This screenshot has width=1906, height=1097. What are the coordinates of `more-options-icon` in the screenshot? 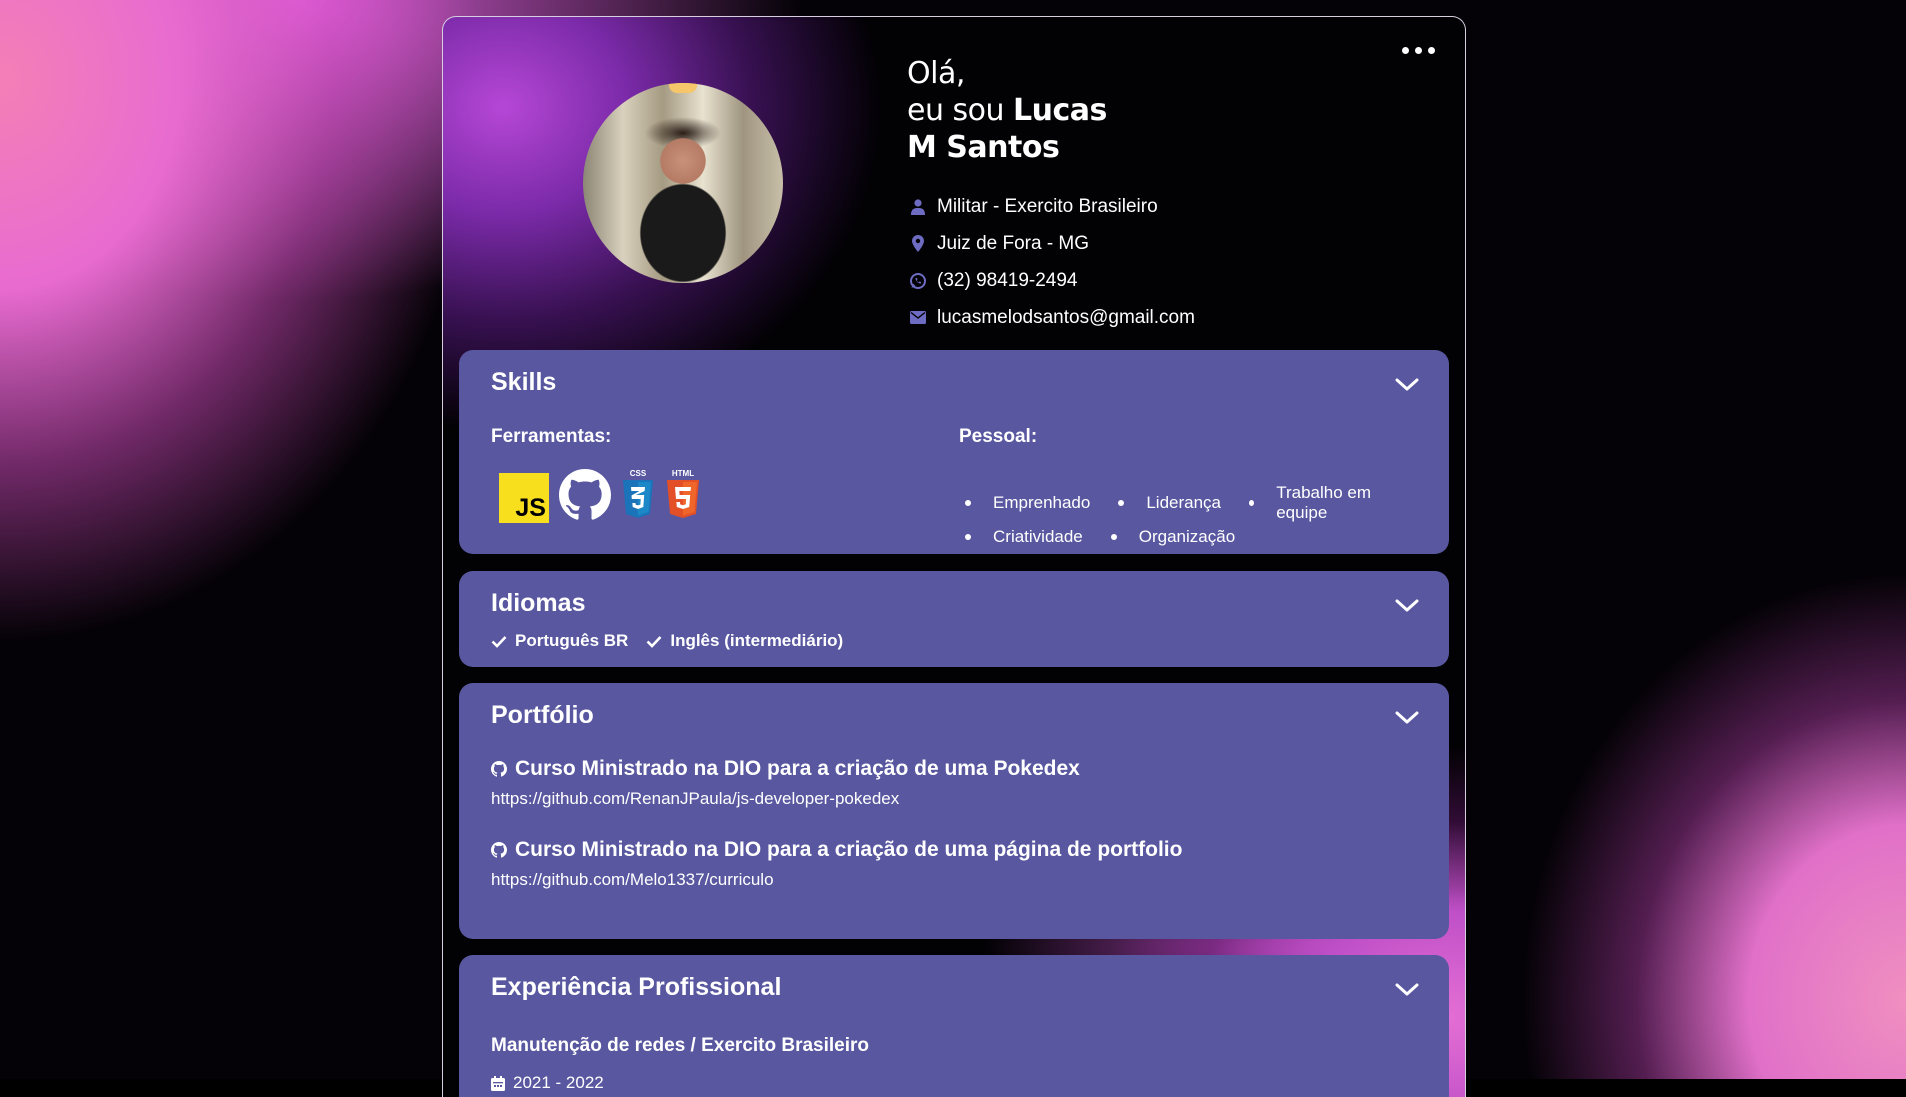 It's located at (1418, 50).